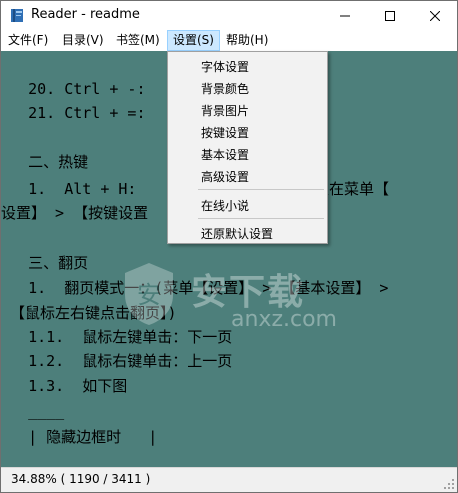  Describe the element at coordinates (45, 162) in the screenshot. I see `text-line: 二、热键` at that location.